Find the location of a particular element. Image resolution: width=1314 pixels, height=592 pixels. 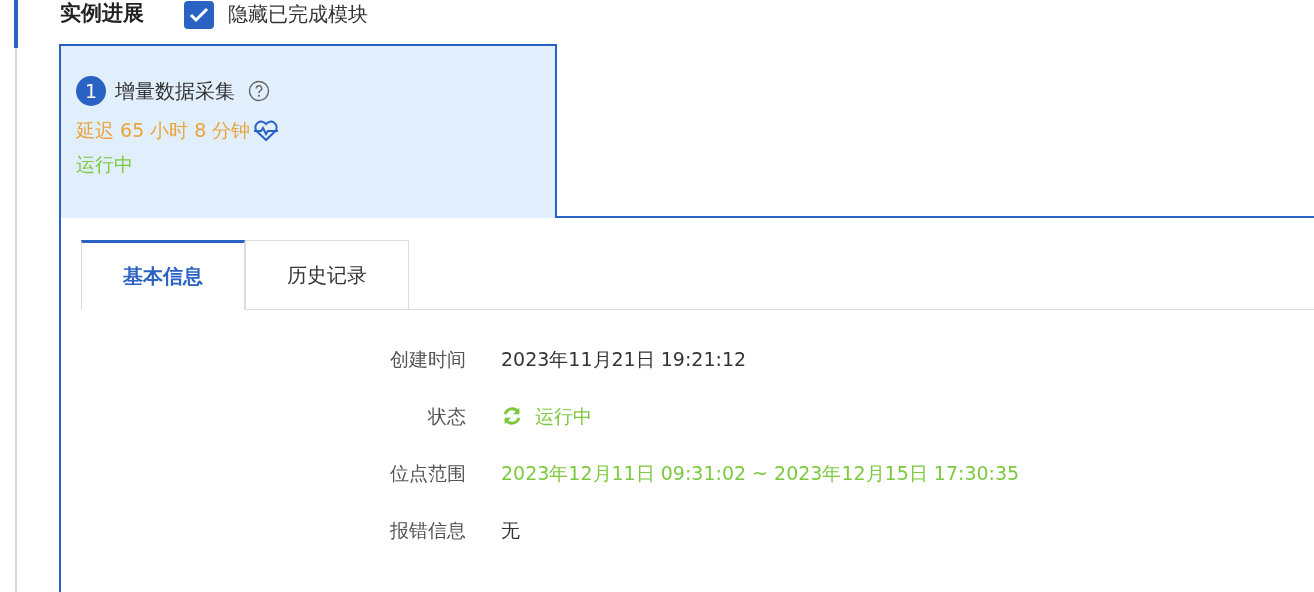

detail-value: 无 is located at coordinates (511, 530).